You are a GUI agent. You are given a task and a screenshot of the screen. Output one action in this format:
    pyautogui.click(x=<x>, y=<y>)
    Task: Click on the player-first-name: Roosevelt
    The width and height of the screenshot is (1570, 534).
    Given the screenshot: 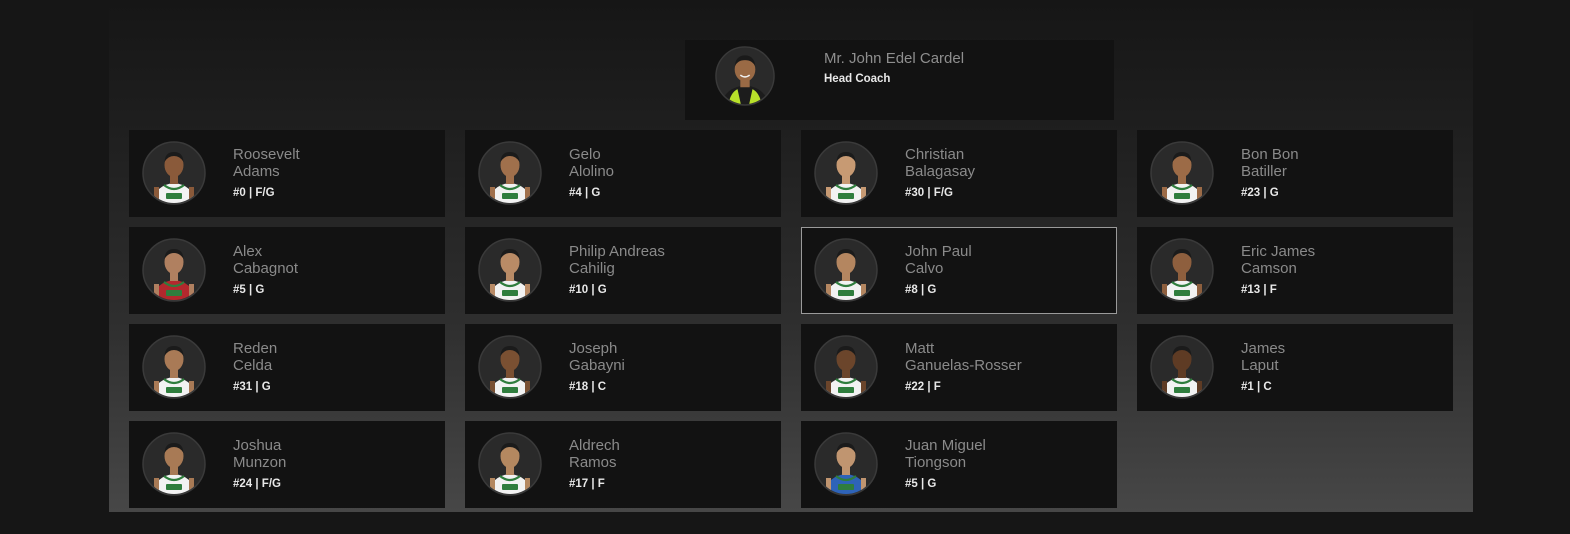 What is the action you would take?
    pyautogui.click(x=266, y=154)
    